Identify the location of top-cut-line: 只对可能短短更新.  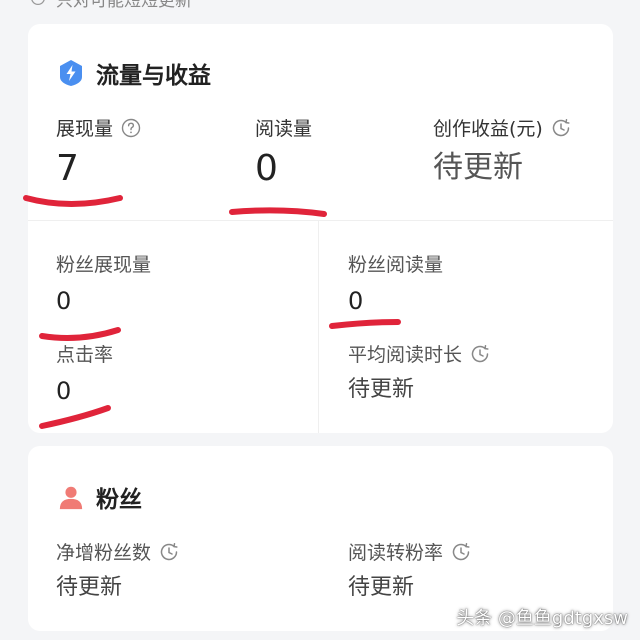
(111, 5).